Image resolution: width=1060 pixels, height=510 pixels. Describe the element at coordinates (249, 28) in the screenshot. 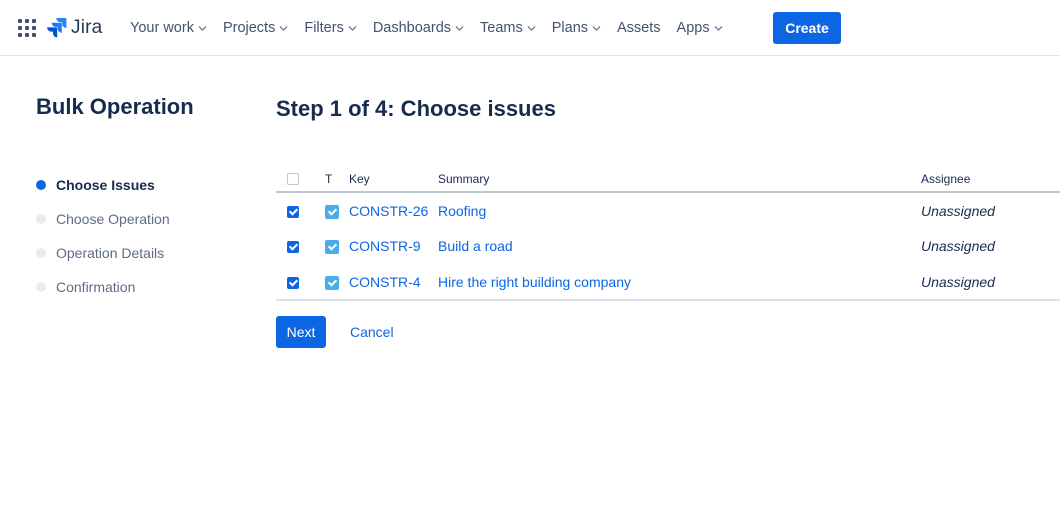

I see `nav-item-label: Projects` at that location.